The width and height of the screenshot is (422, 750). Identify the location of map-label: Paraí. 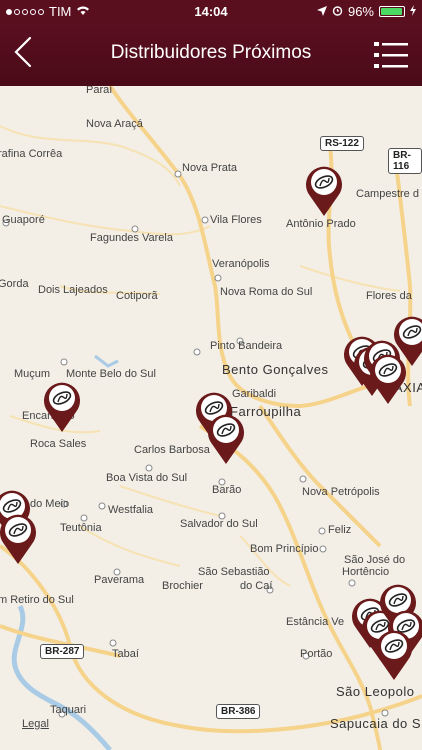
(99, 91).